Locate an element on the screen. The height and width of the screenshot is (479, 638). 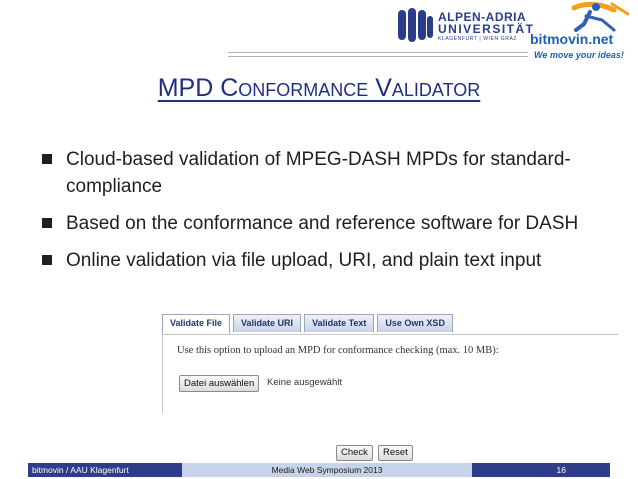
university-locations: KLAGENFURT | WIEN GRAZ is located at coordinates (478, 39).